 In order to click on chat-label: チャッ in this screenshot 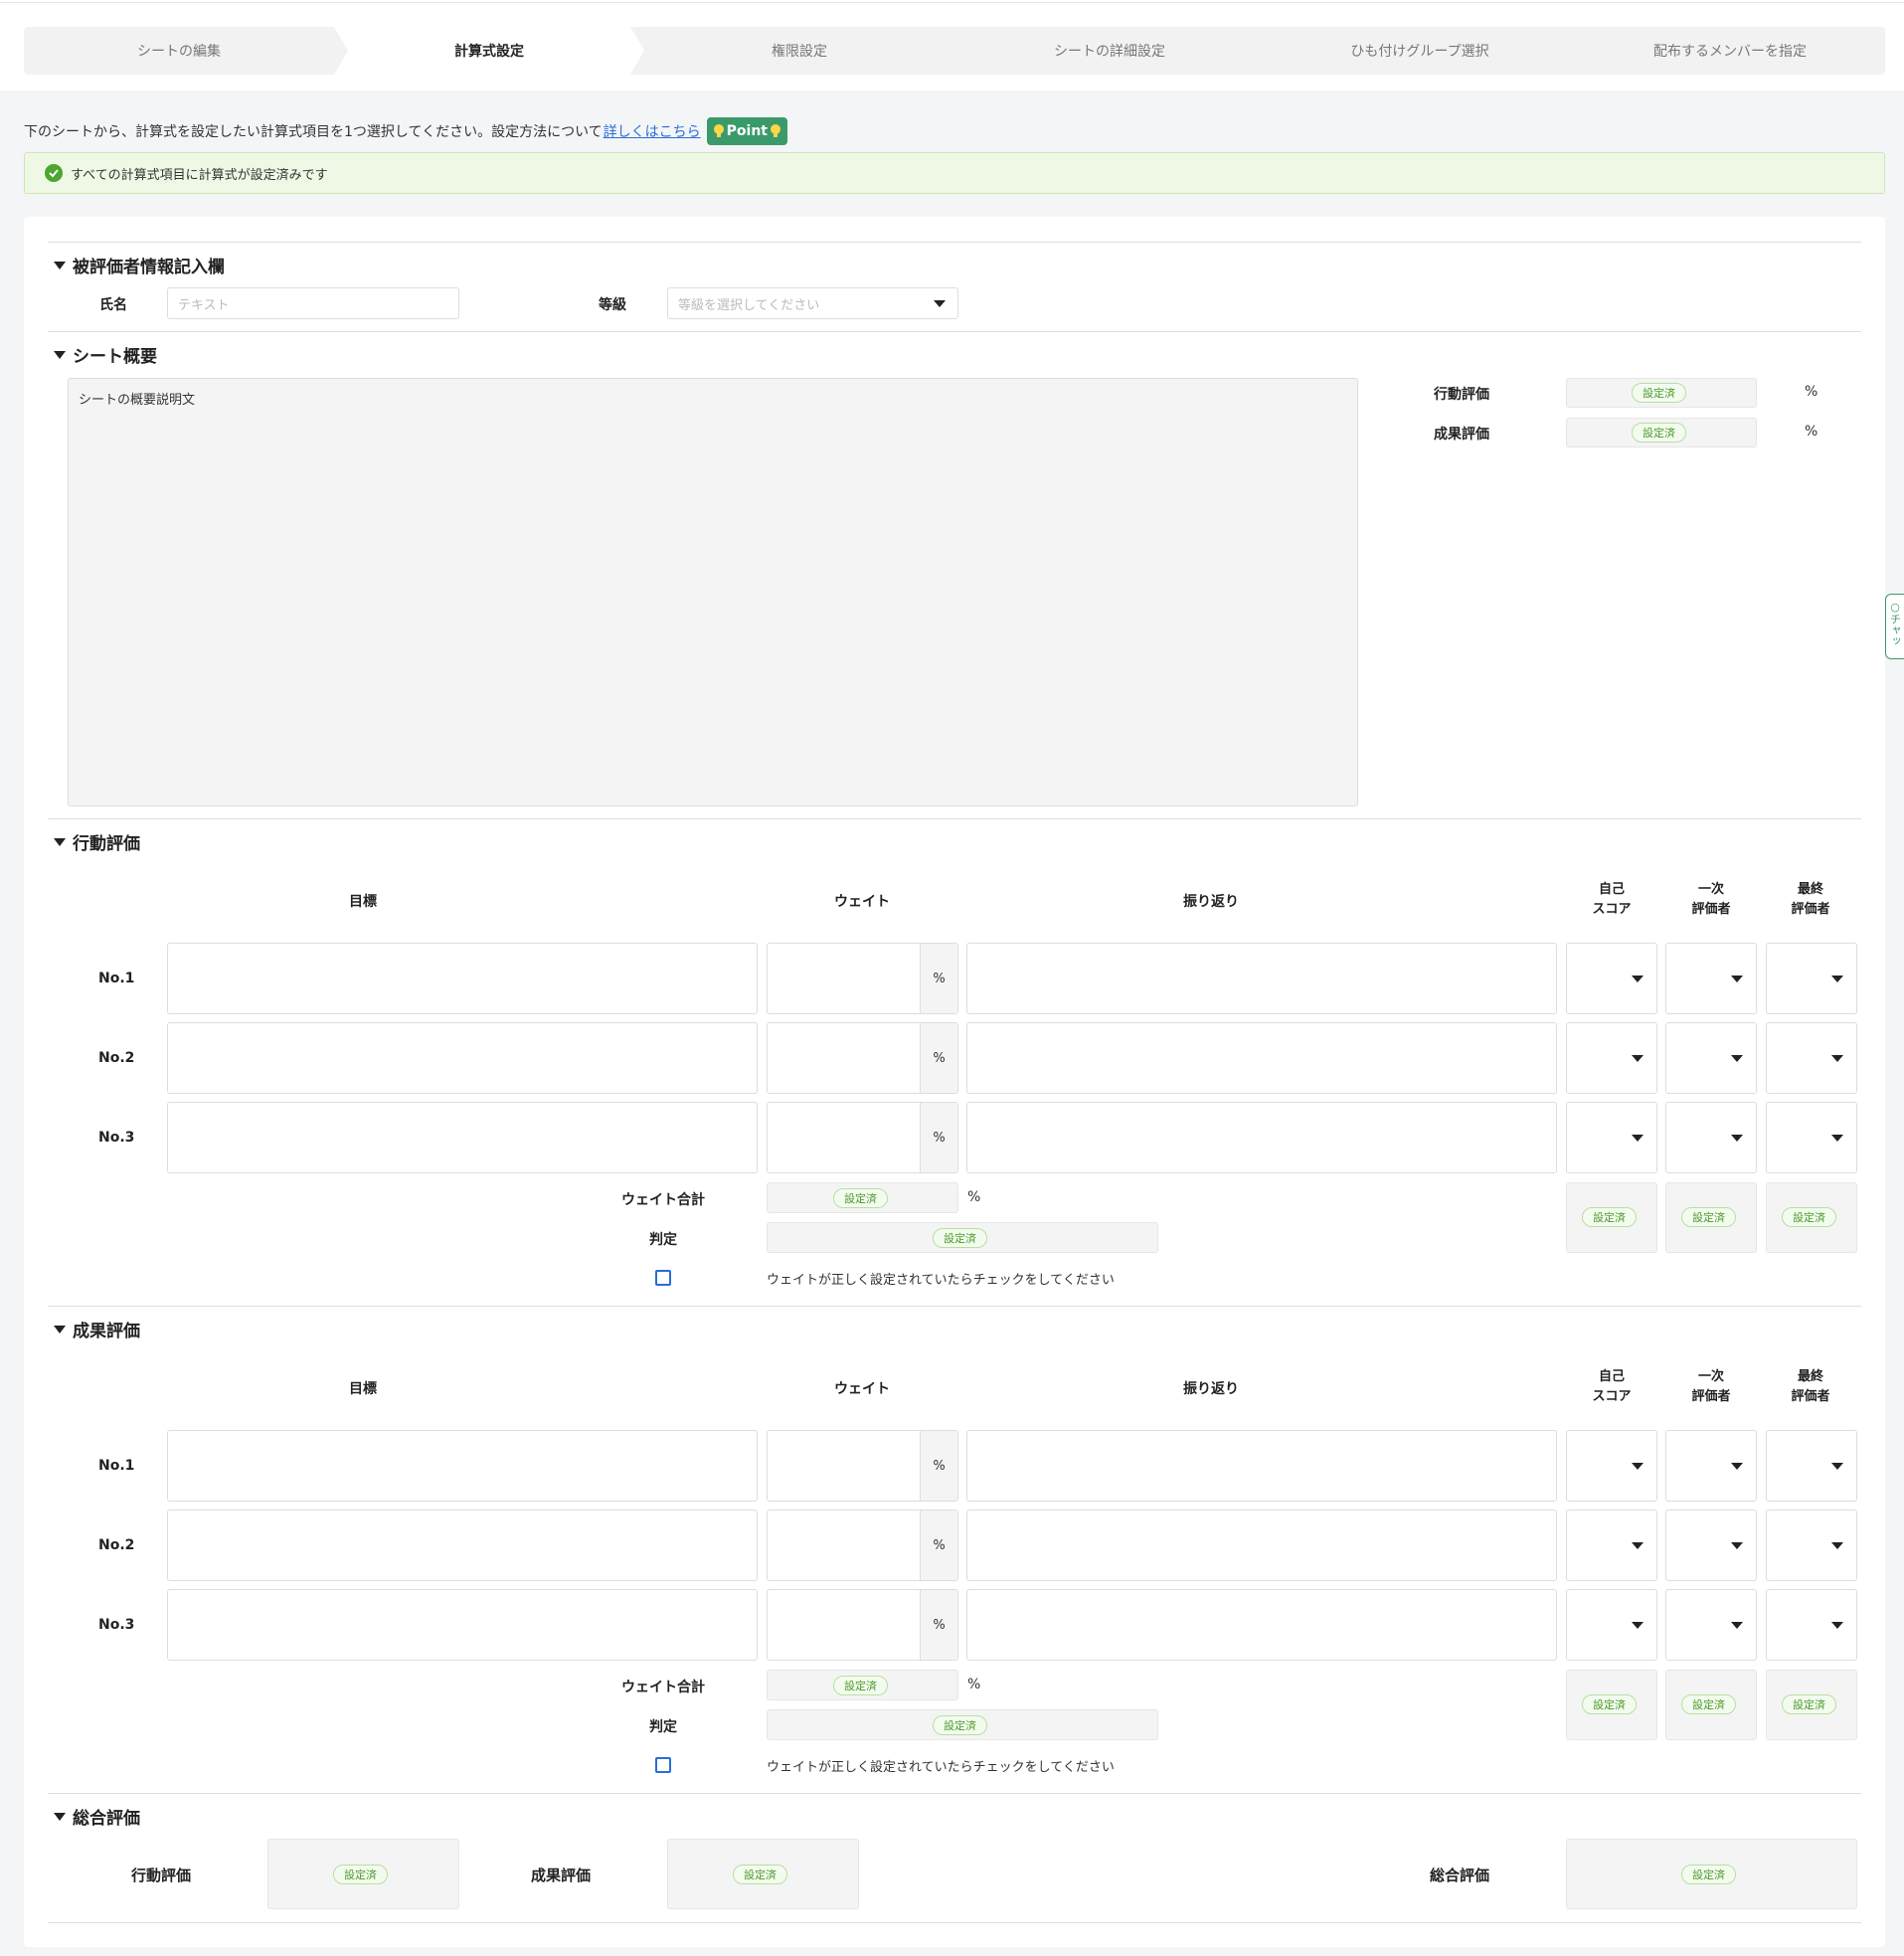, I will do `click(1895, 630)`.